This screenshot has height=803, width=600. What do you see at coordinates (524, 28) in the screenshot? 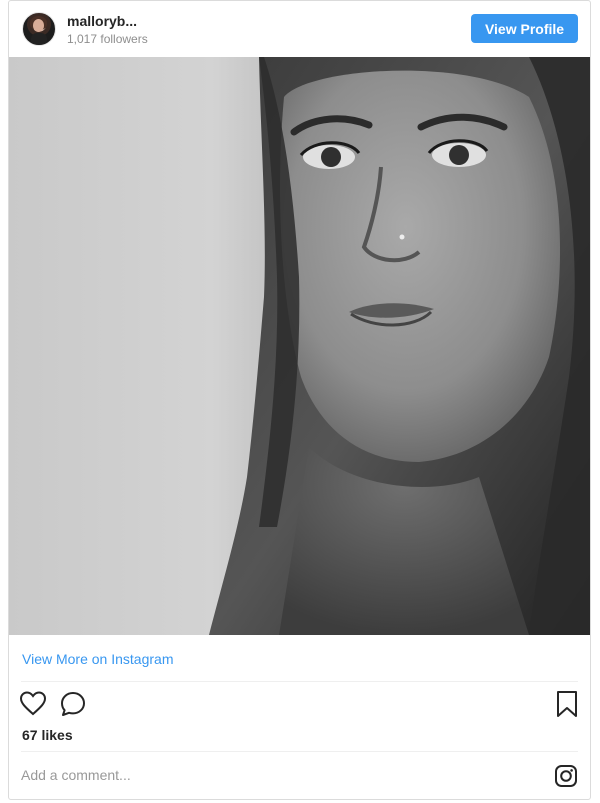
I see `view-profile-button: View Profile` at bounding box center [524, 28].